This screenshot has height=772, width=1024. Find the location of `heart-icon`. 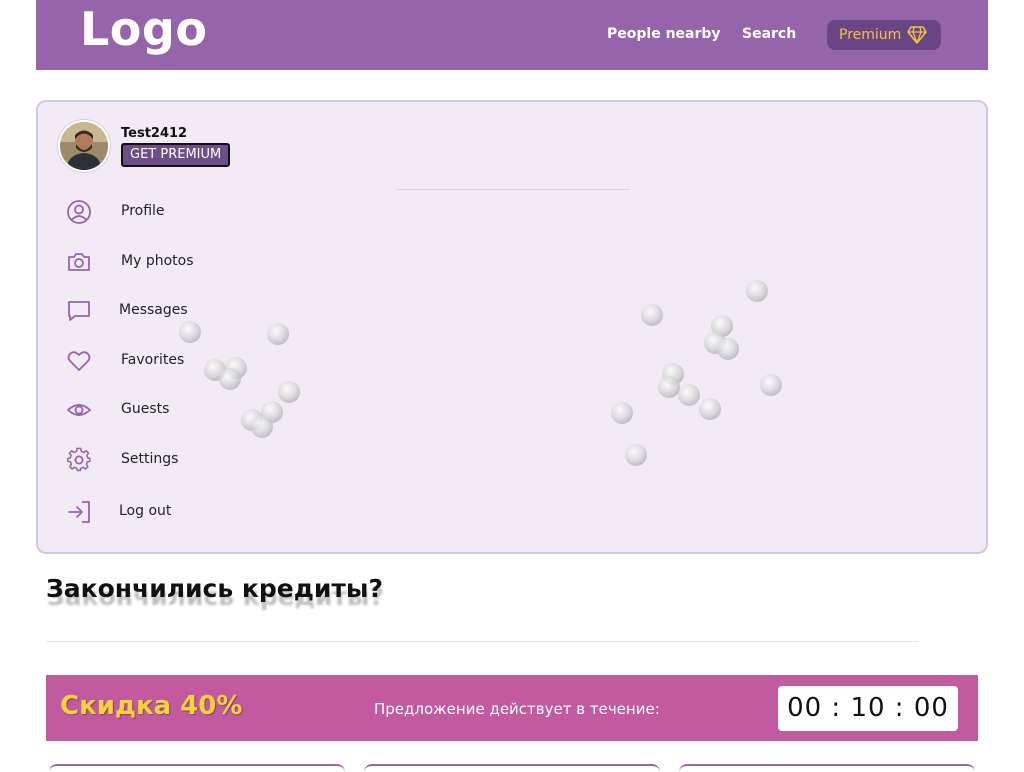

heart-icon is located at coordinates (79, 361).